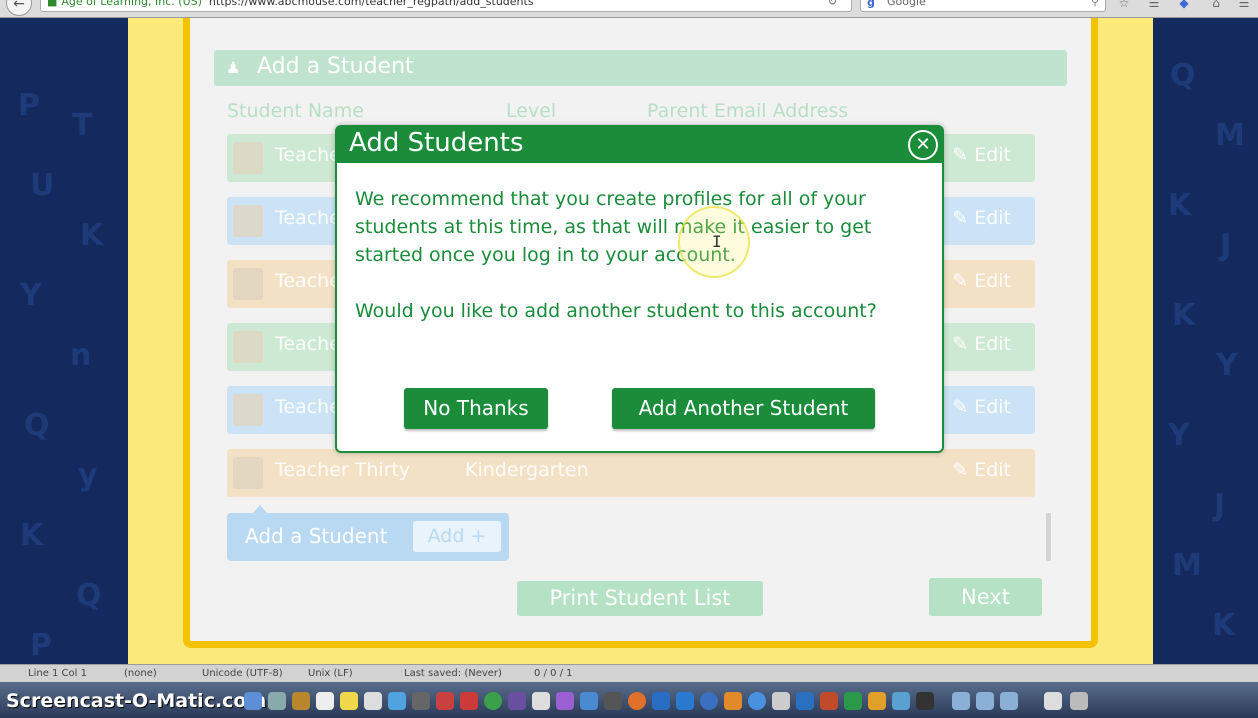  Describe the element at coordinates (871, 4) in the screenshot. I see `google-icon: g` at that location.